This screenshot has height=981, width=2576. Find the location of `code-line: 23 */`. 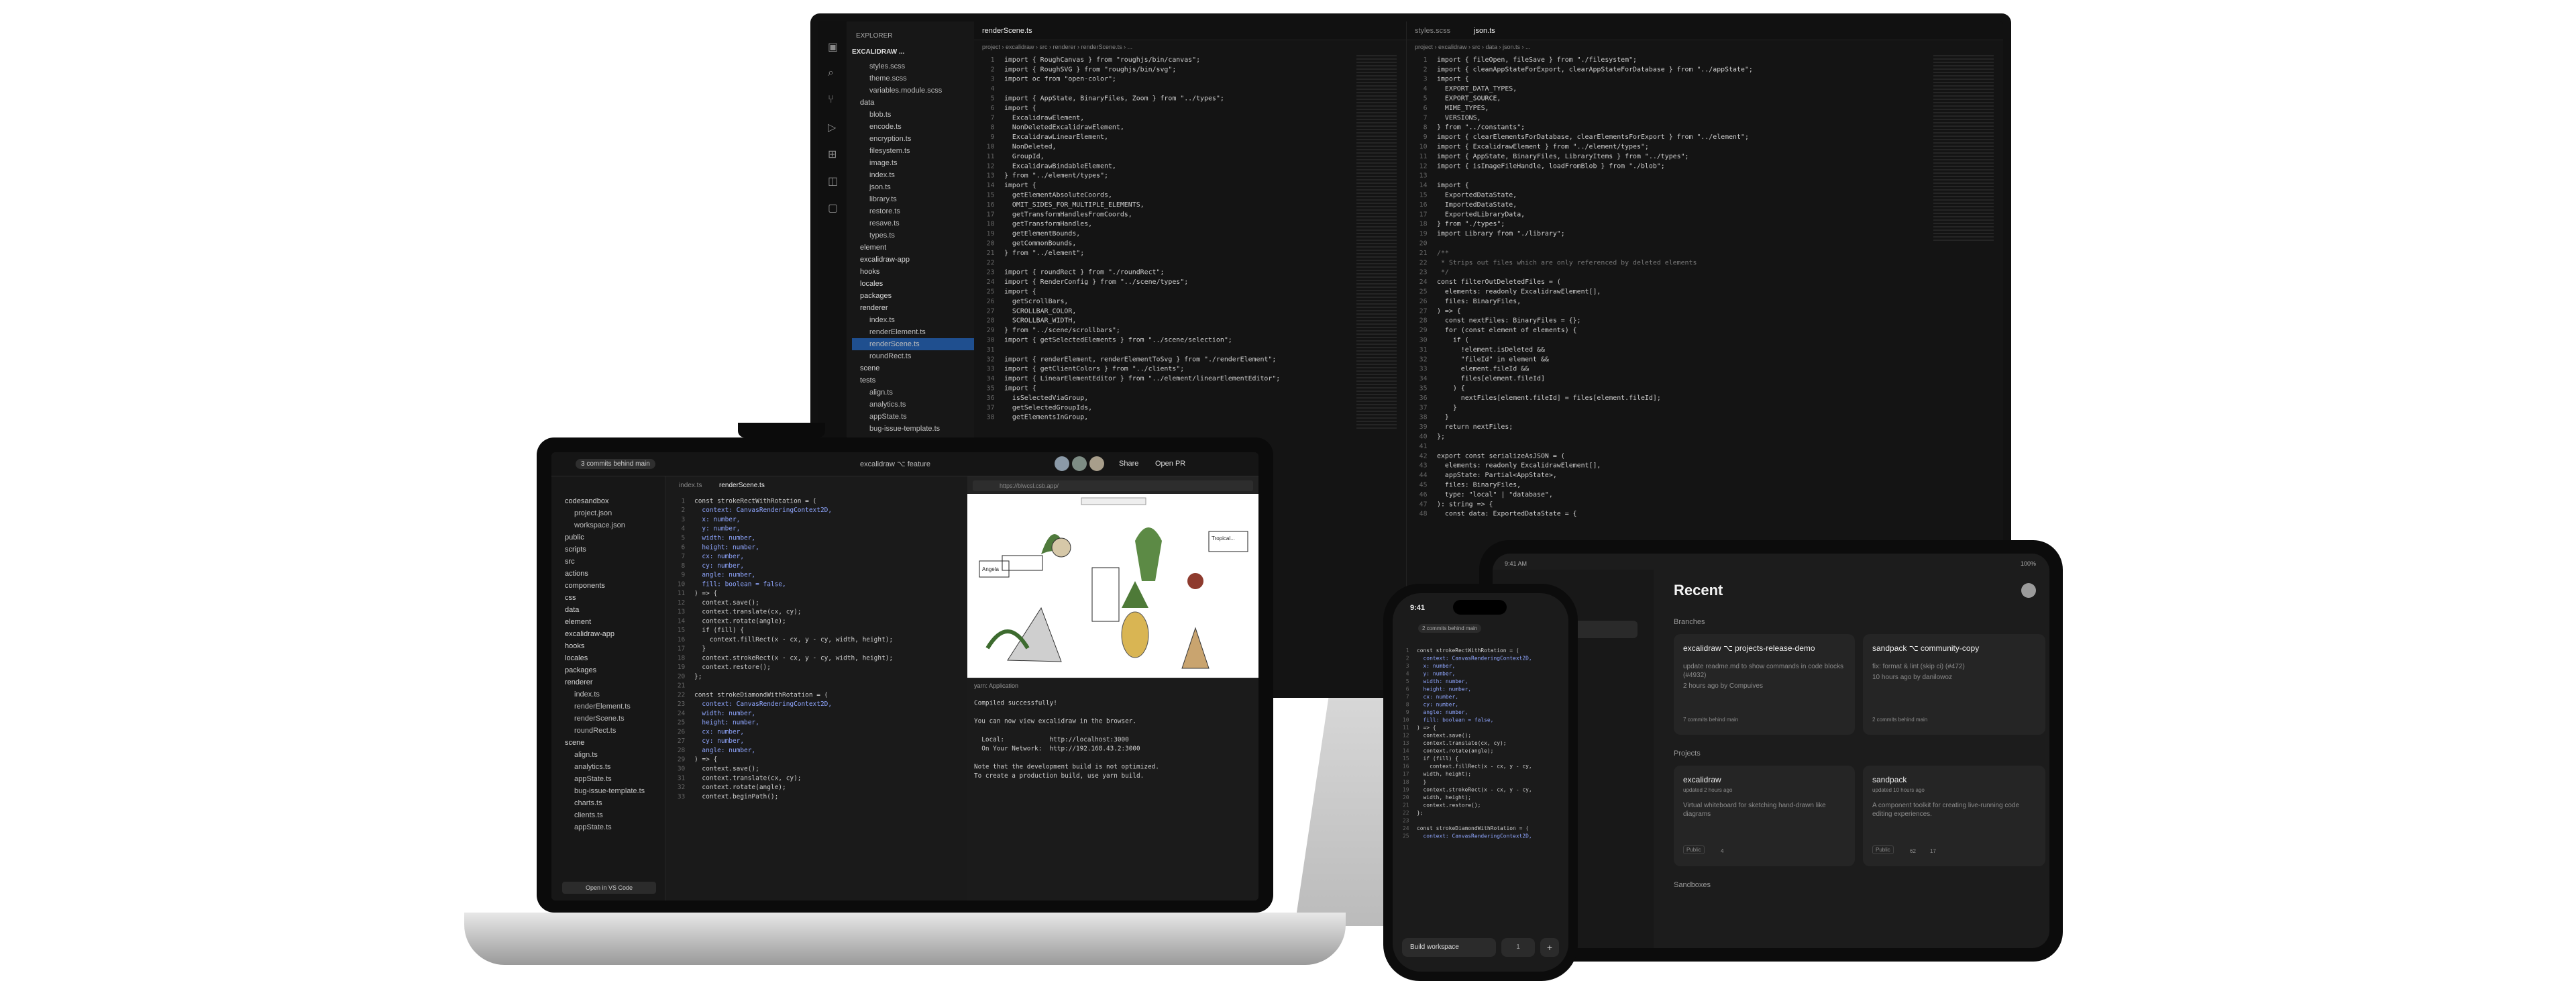

code-line: 23 */ is located at coordinates (1630, 272).